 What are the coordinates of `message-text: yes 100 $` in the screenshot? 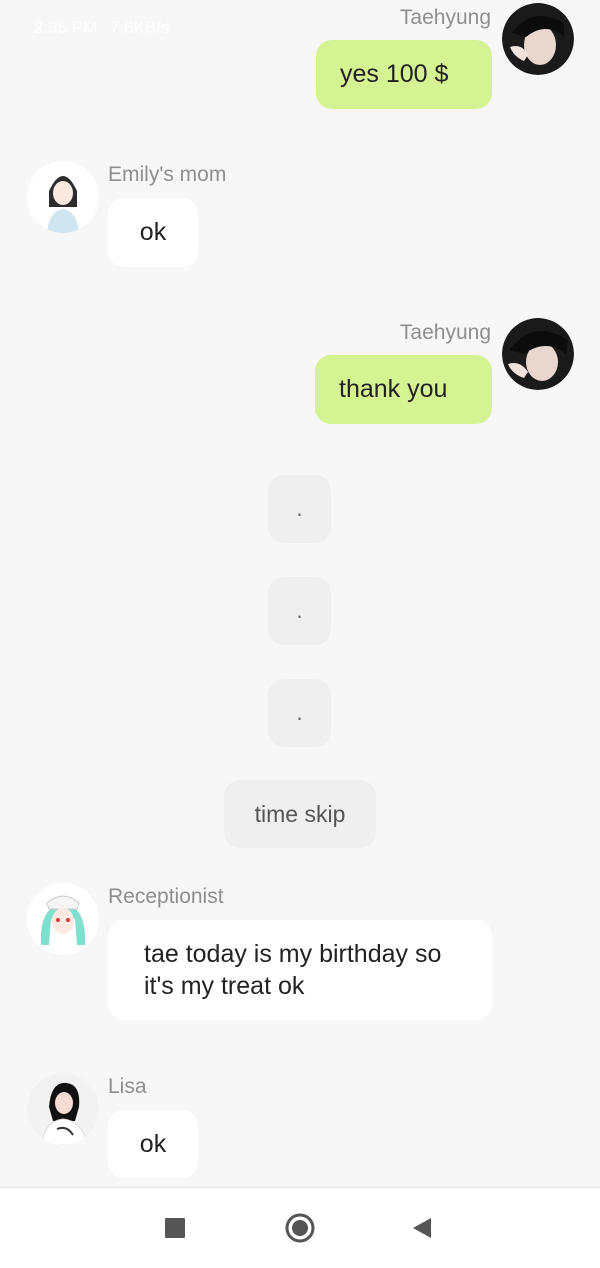 It's located at (394, 74).